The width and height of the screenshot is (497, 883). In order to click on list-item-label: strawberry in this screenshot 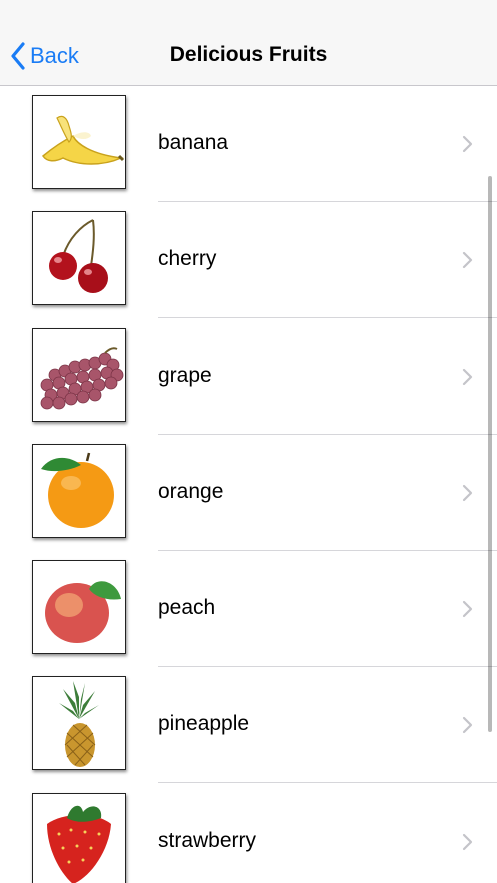, I will do `click(207, 840)`.